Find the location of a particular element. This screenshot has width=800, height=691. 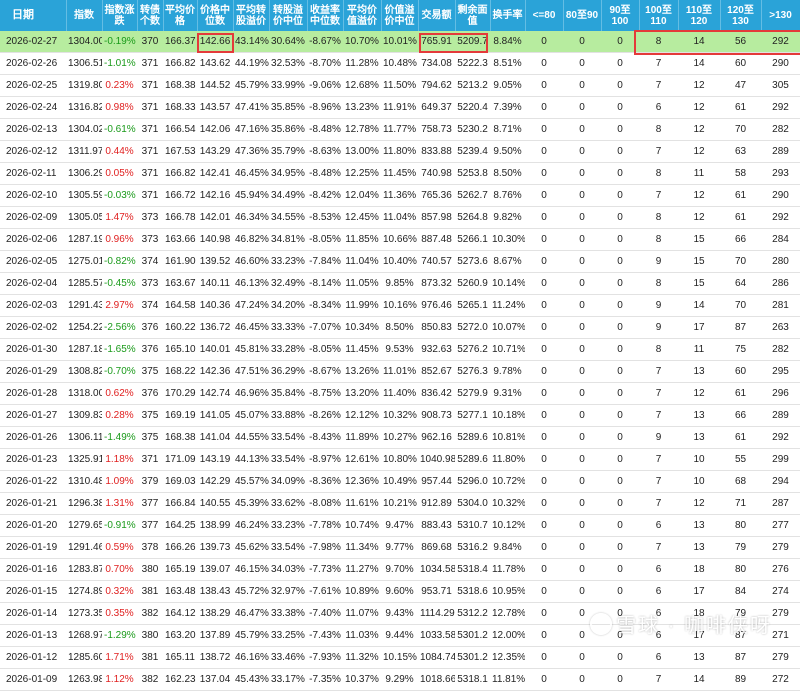

cell-remaining-face: 5220.4 is located at coordinates (472, 107).